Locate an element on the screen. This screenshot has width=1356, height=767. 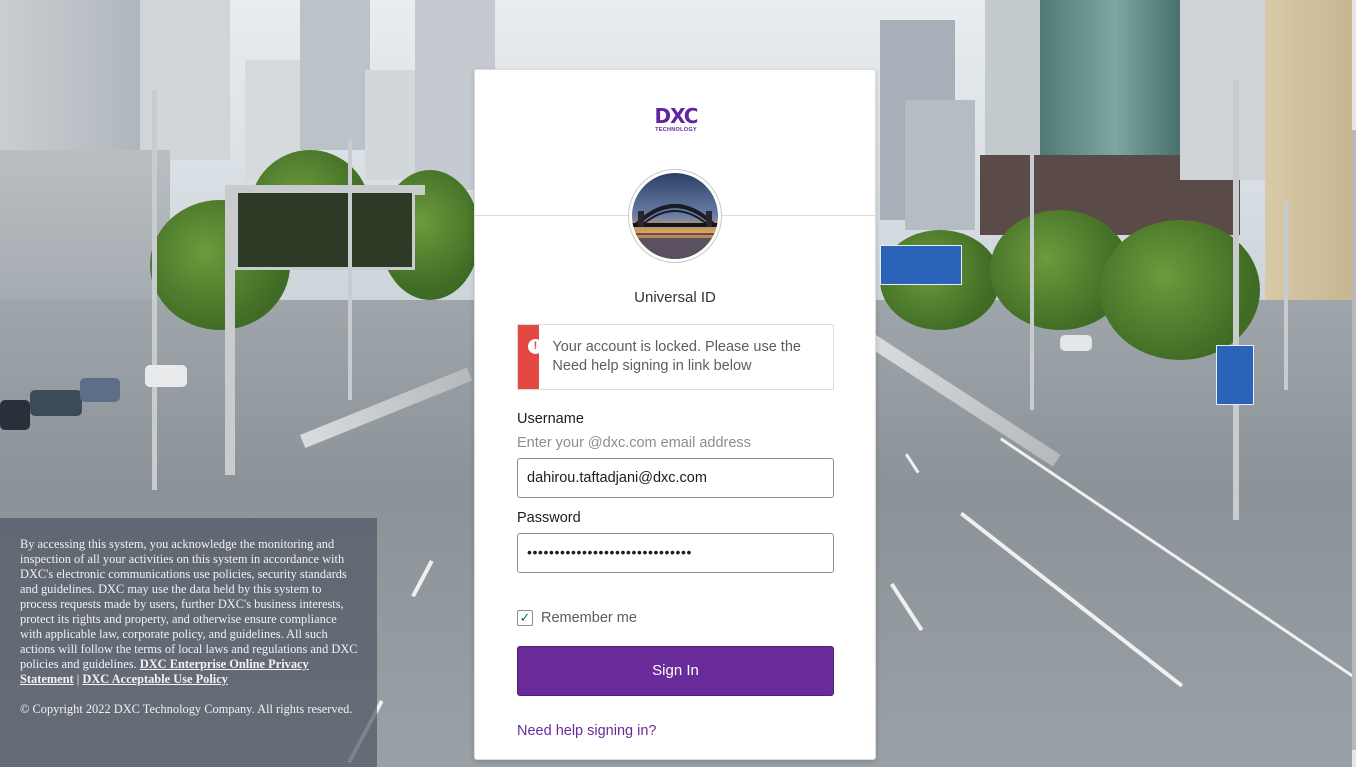
remember-me-label: Remember me is located at coordinates (589, 618).